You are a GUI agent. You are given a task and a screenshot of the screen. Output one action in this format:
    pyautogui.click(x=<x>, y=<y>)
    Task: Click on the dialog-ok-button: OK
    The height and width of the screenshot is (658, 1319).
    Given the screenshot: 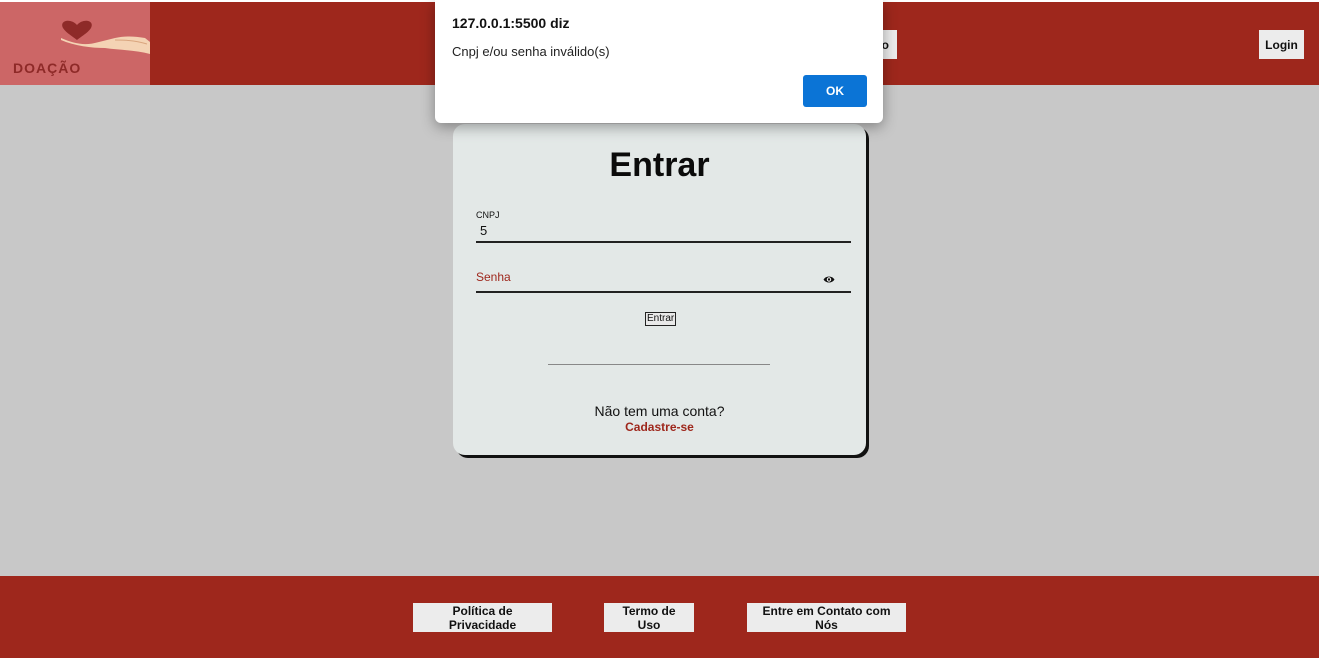 What is the action you would take?
    pyautogui.click(x=835, y=91)
    